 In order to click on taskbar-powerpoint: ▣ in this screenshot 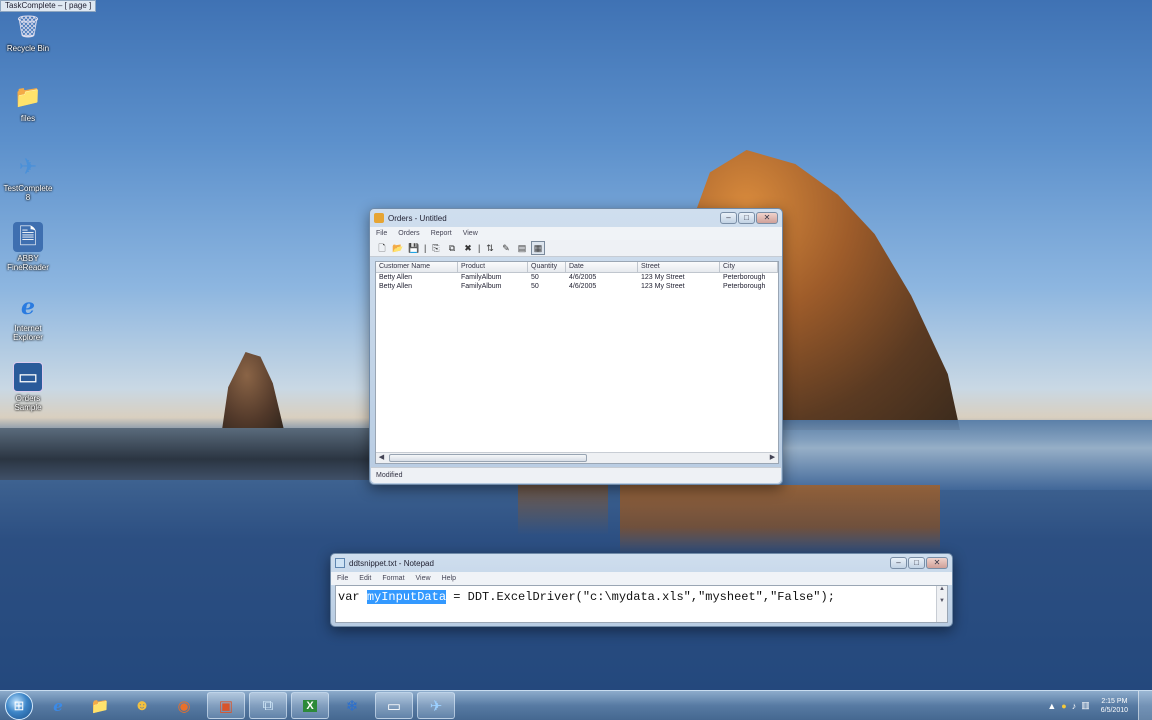, I will do `click(226, 705)`.